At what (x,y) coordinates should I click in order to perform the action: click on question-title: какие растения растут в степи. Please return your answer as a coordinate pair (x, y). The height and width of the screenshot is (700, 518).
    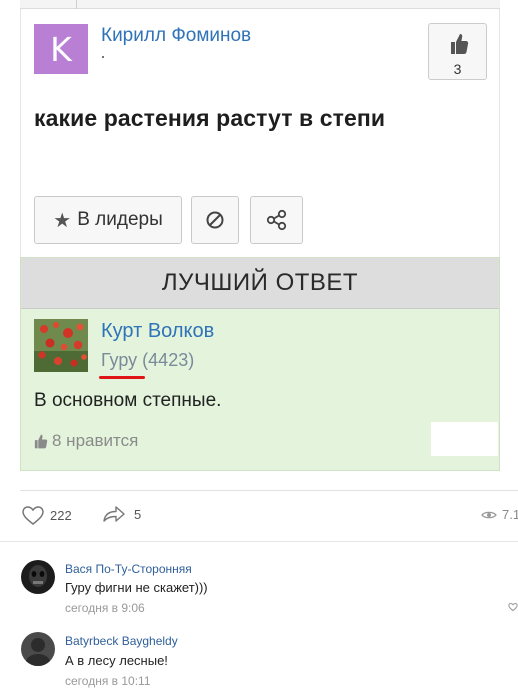
    Looking at the image, I should click on (210, 118).